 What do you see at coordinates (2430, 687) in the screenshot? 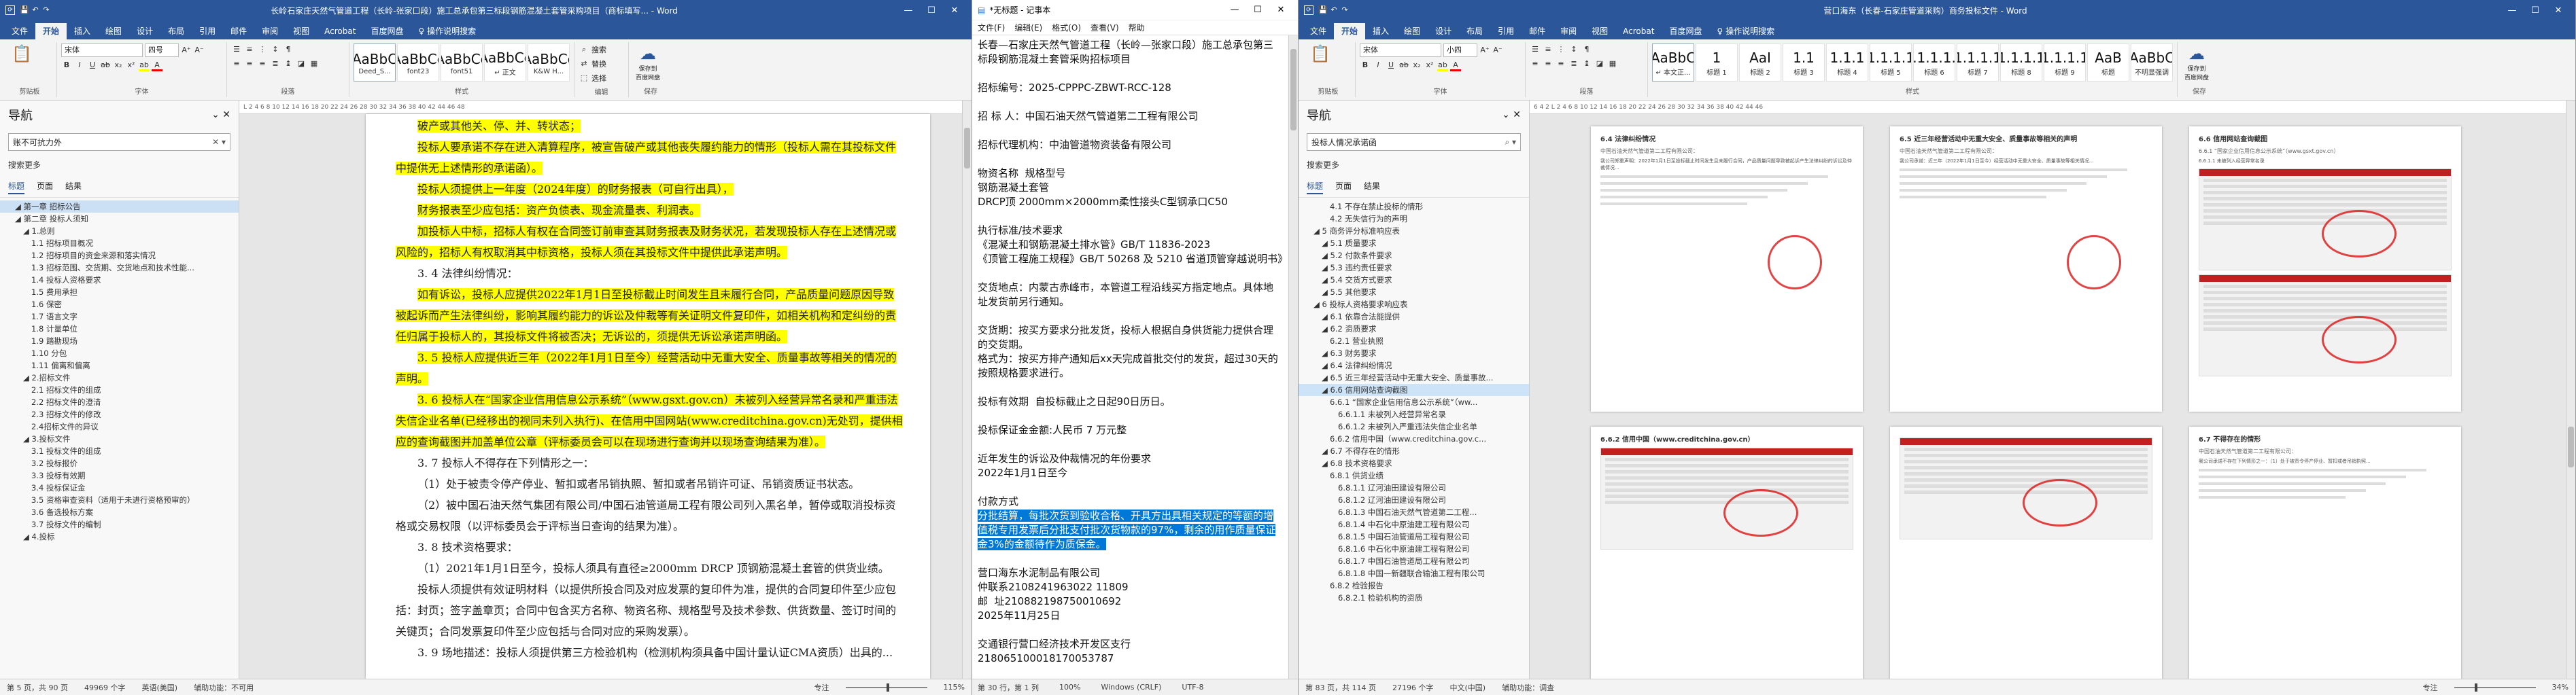
I see `focus-mode: 专注` at bounding box center [2430, 687].